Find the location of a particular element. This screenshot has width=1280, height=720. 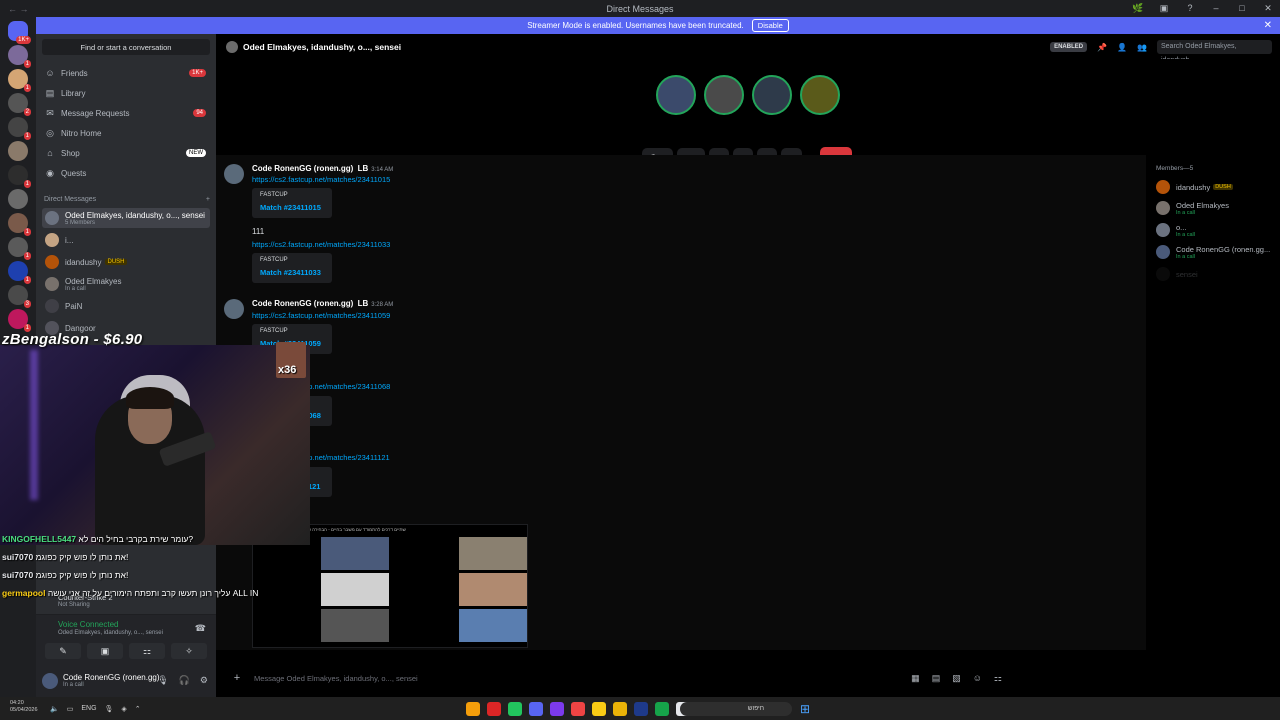

screen-share-button: ▣ is located at coordinates (105, 651).